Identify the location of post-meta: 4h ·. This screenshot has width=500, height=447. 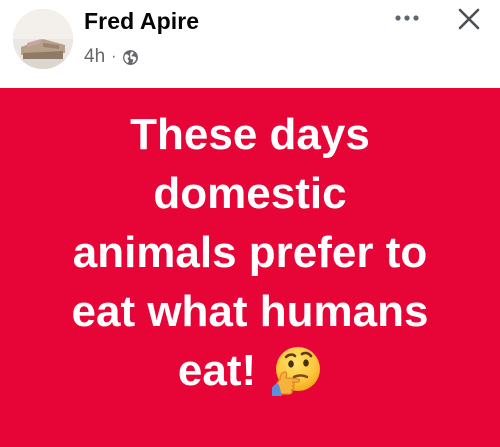
(111, 57).